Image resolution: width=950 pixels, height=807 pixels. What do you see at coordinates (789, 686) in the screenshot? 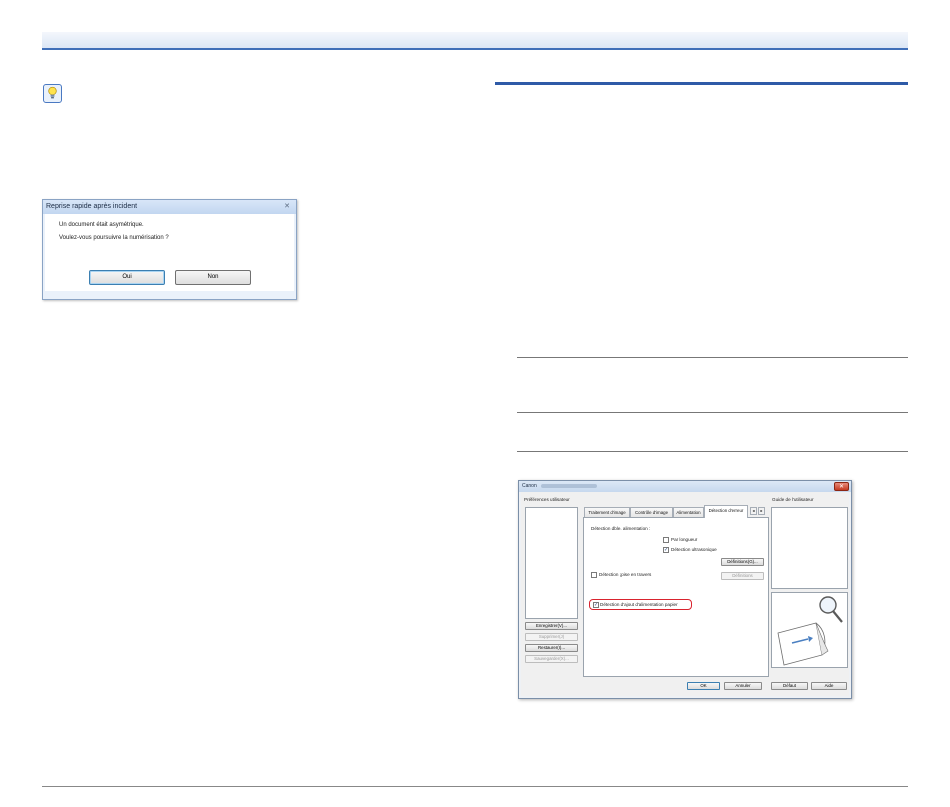
I see `default-button: Défaut` at bounding box center [789, 686].